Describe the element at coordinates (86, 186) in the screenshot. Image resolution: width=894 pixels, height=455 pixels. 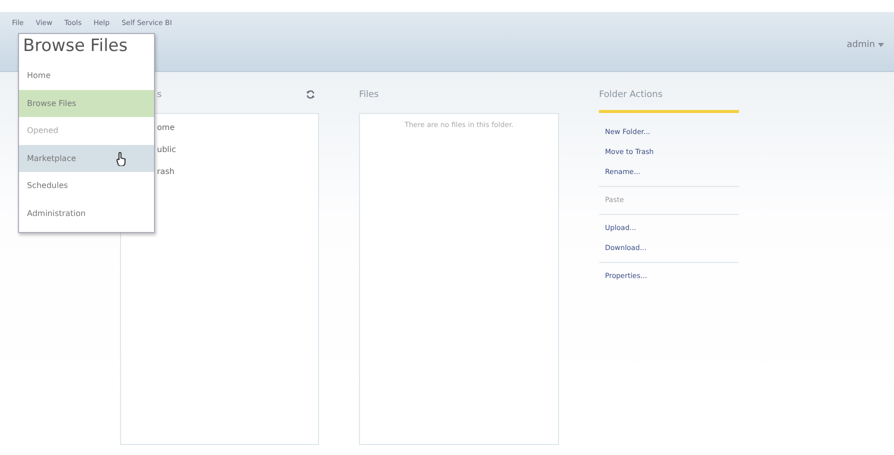
I see `menu-item: Schedules` at that location.